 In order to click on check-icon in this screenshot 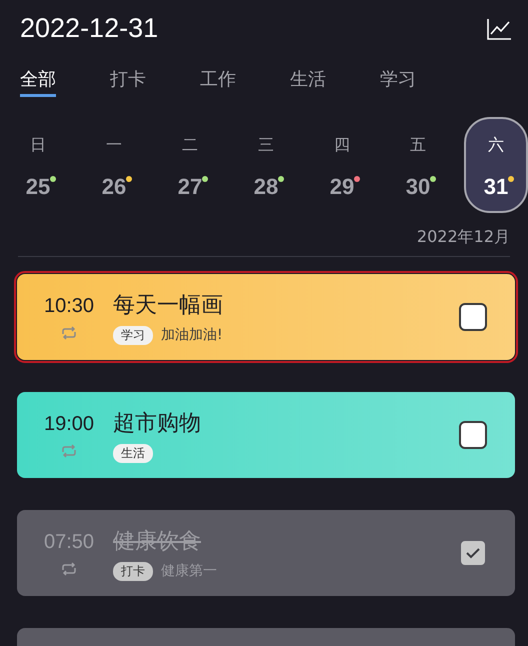, I will do `click(473, 553)`.